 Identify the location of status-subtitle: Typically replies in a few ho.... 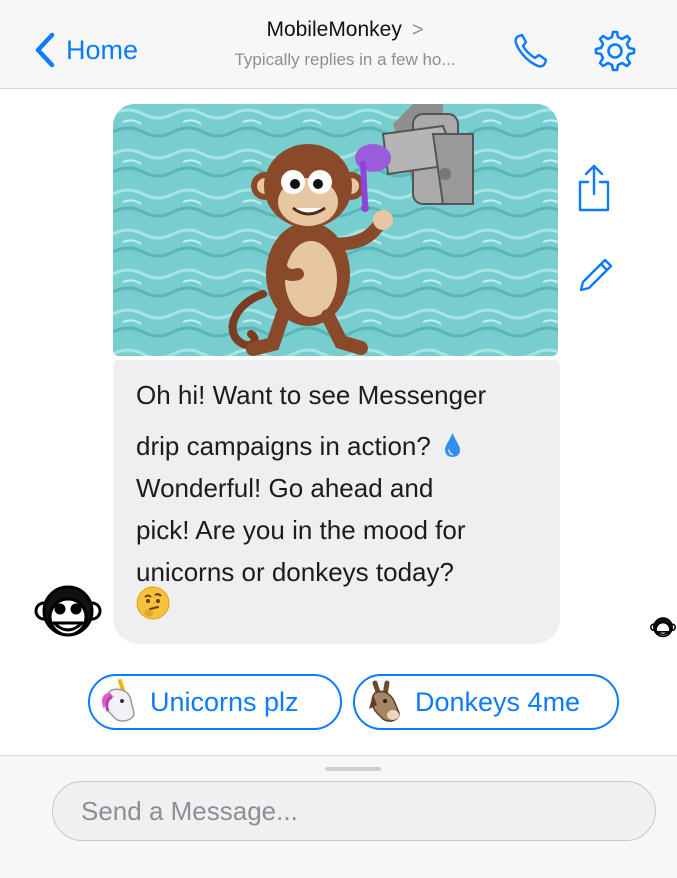
(345, 59).